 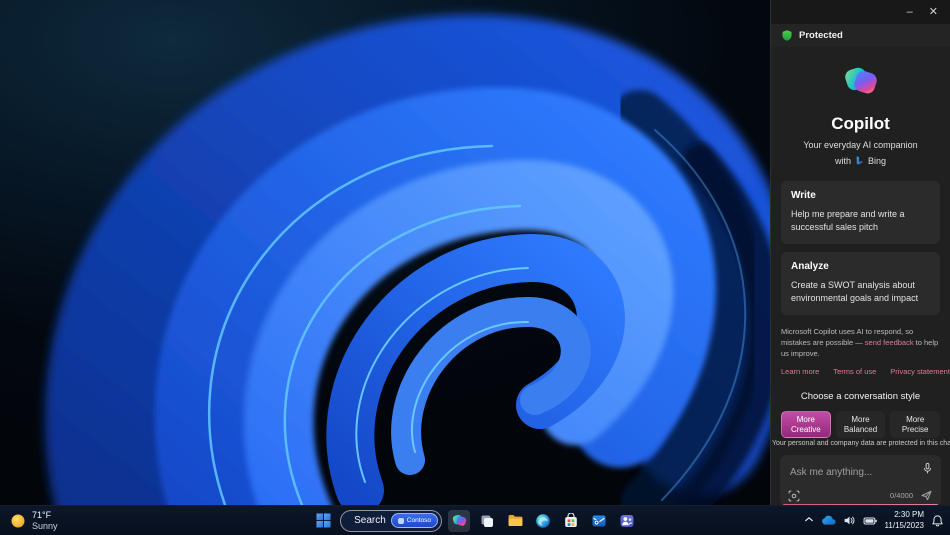 I want to click on battery-tray-button, so click(x=870, y=521).